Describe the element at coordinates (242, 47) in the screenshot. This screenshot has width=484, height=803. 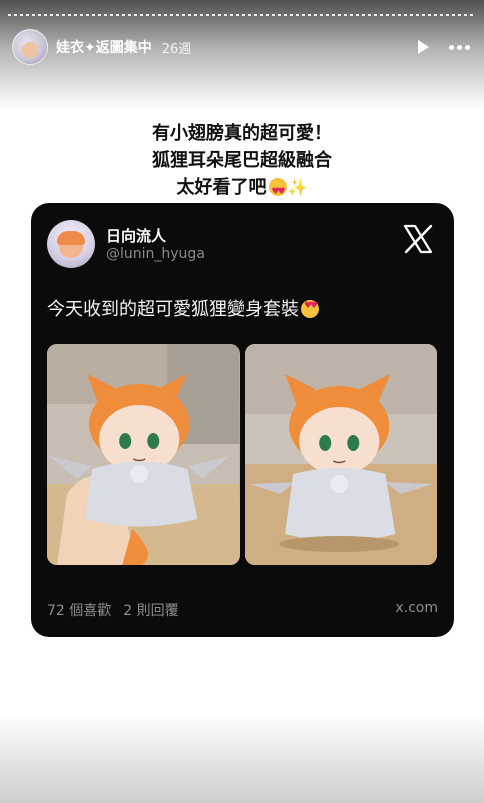
I see `story-header: 娃衣✦返圖集中 26週` at that location.